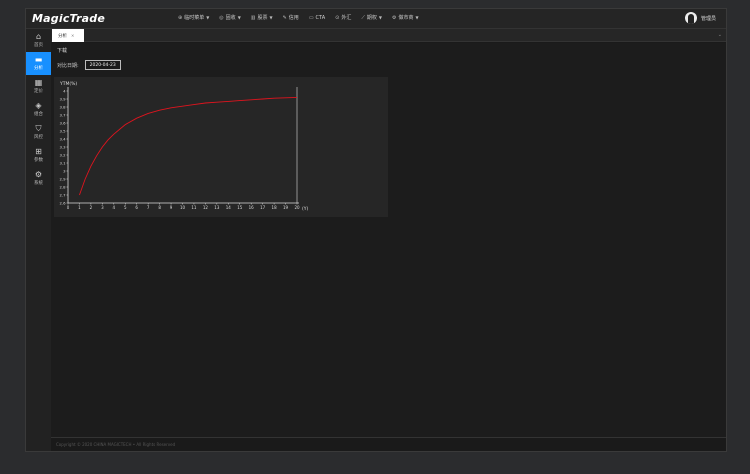 This screenshot has width=750, height=474. What do you see at coordinates (240, 207) in the screenshot?
I see `x-tick-label: 15` at bounding box center [240, 207].